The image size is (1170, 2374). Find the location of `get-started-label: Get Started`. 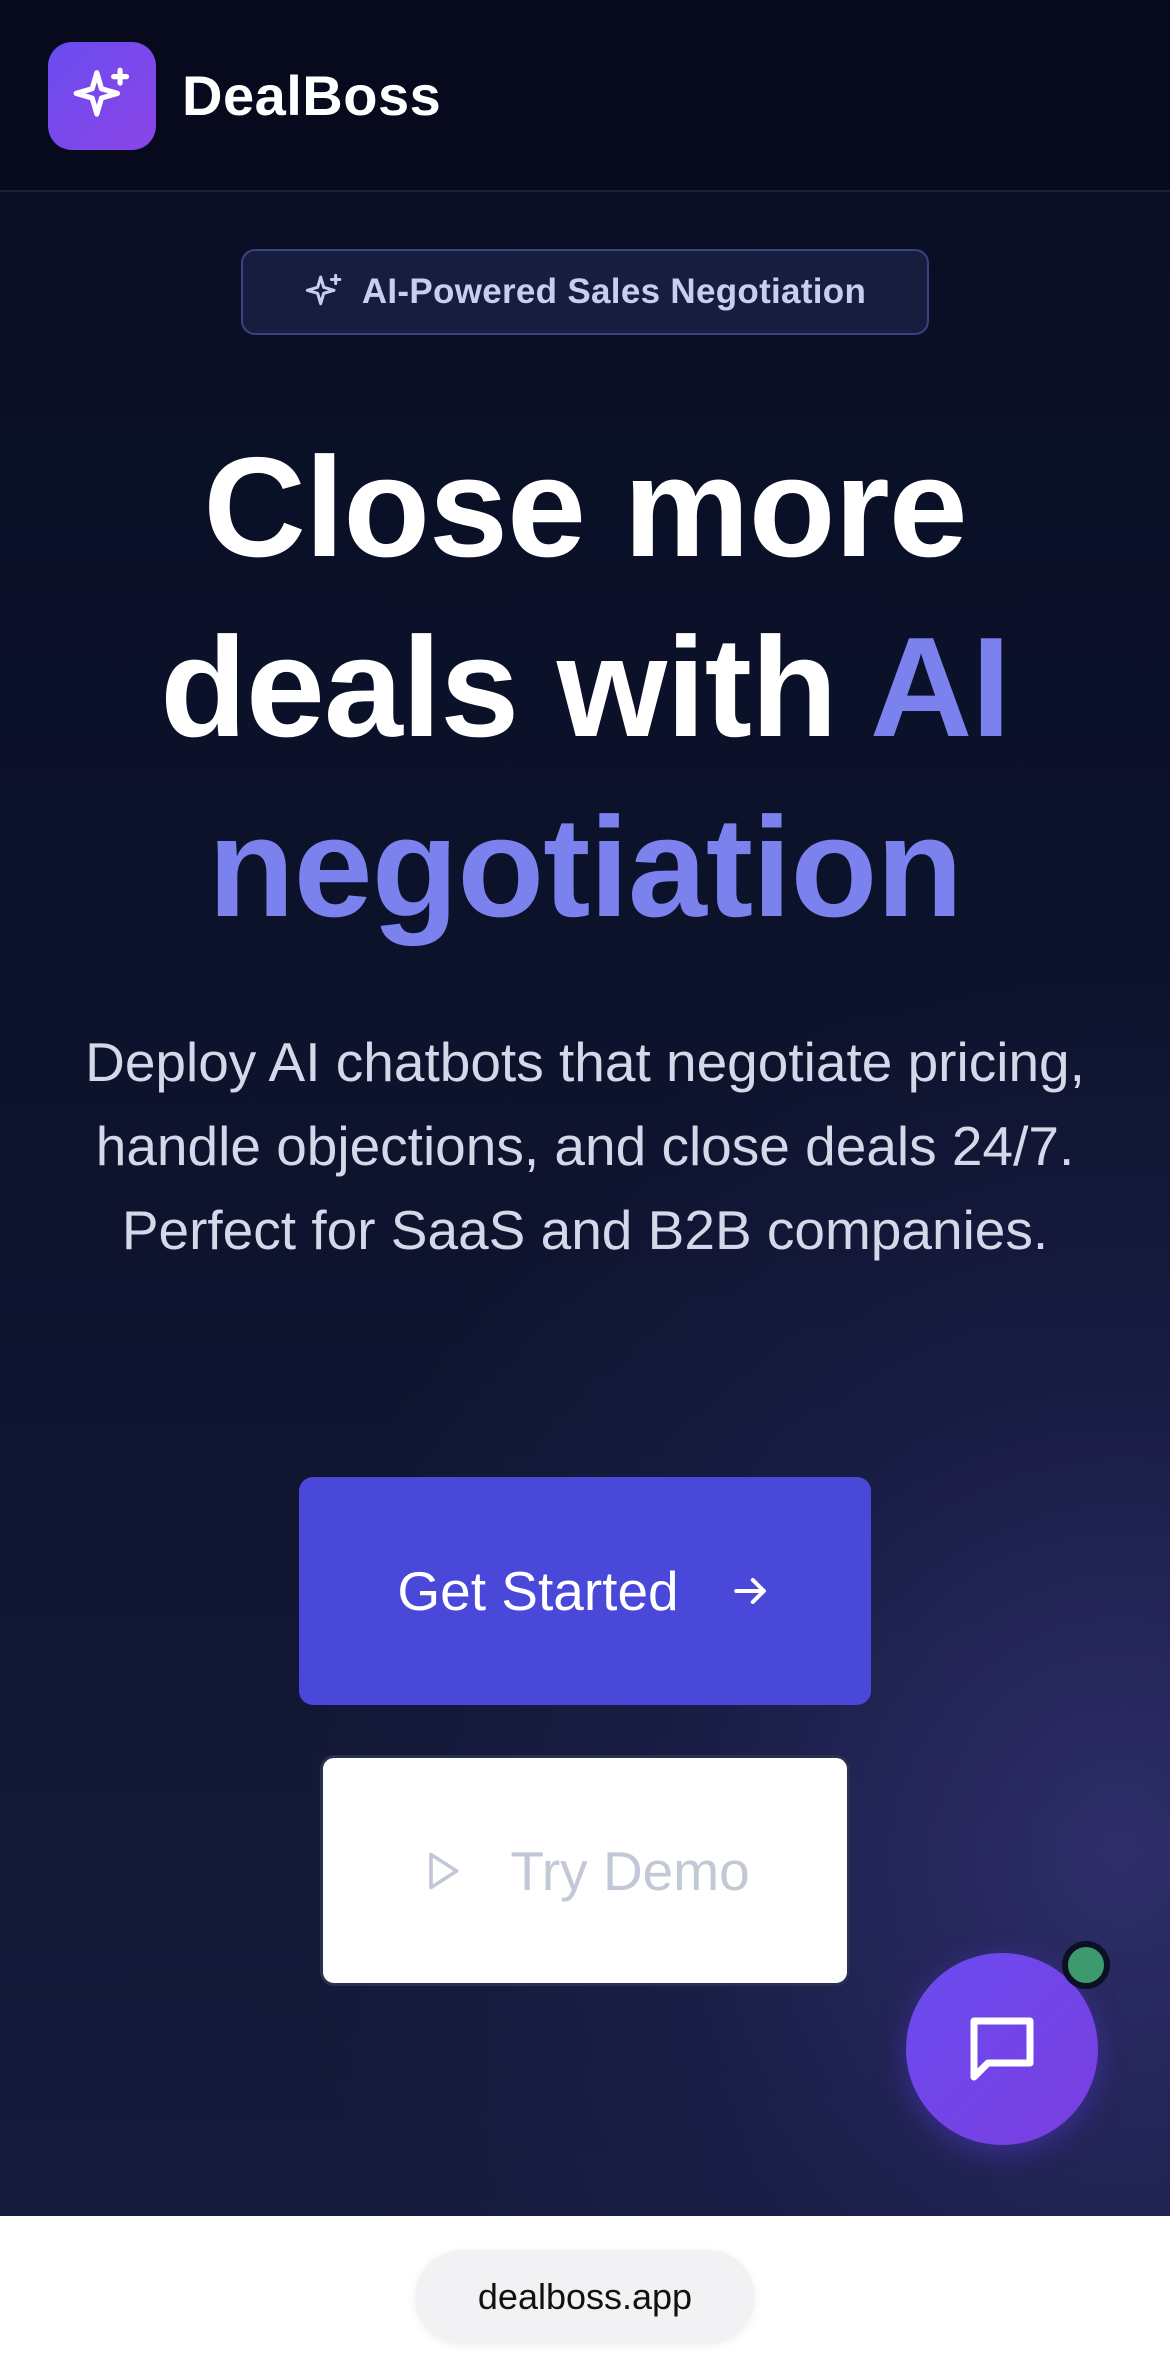

get-started-label: Get Started is located at coordinates (538, 1591).